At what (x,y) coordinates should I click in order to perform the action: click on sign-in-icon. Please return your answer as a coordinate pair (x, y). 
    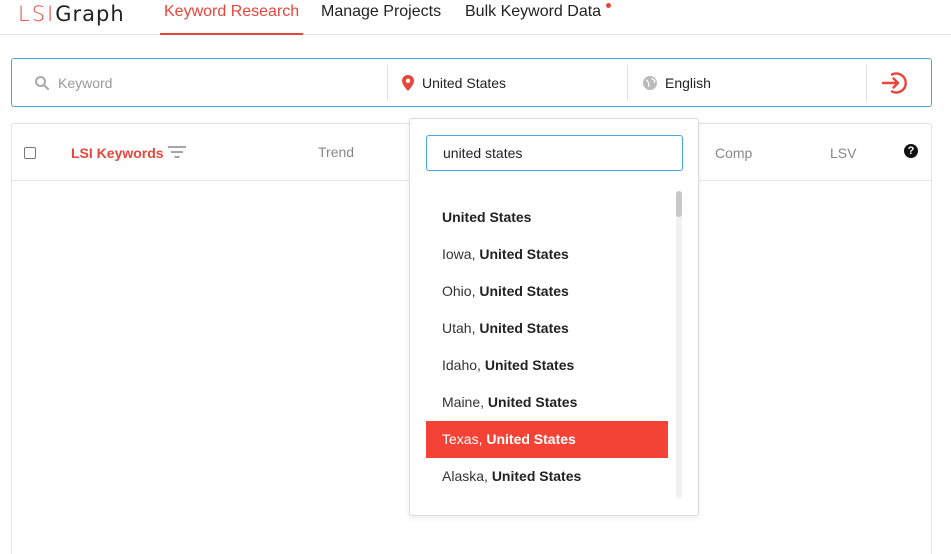
    Looking at the image, I should click on (894, 83).